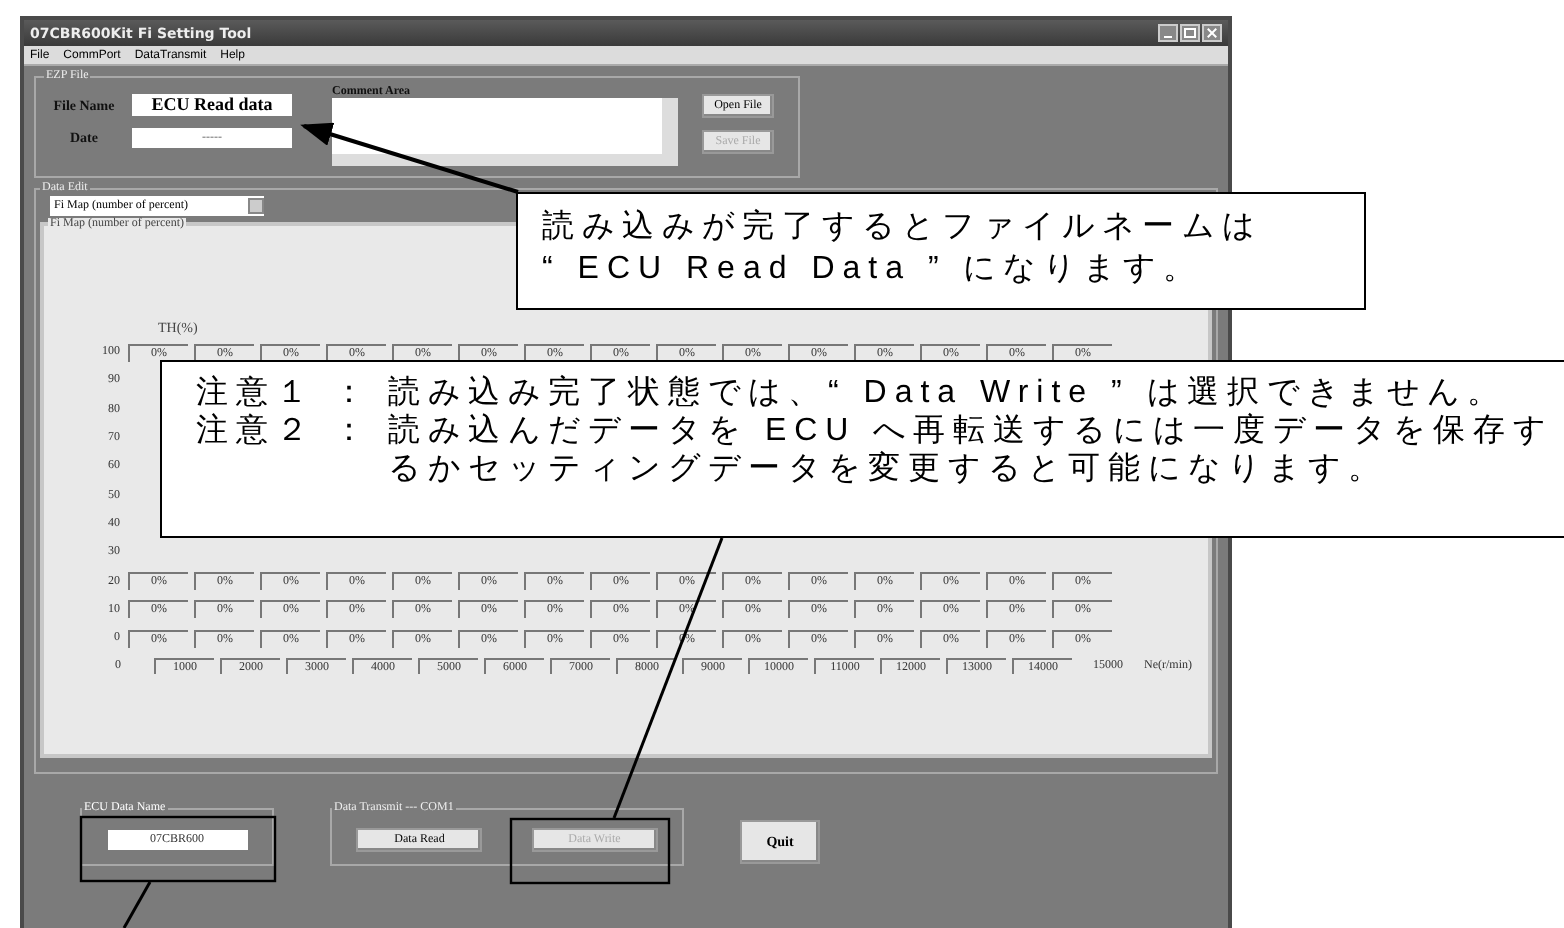  What do you see at coordinates (874, 270) in the screenshot?
I see `callout-text: “ ECU Read Data ” になります。` at bounding box center [874, 270].